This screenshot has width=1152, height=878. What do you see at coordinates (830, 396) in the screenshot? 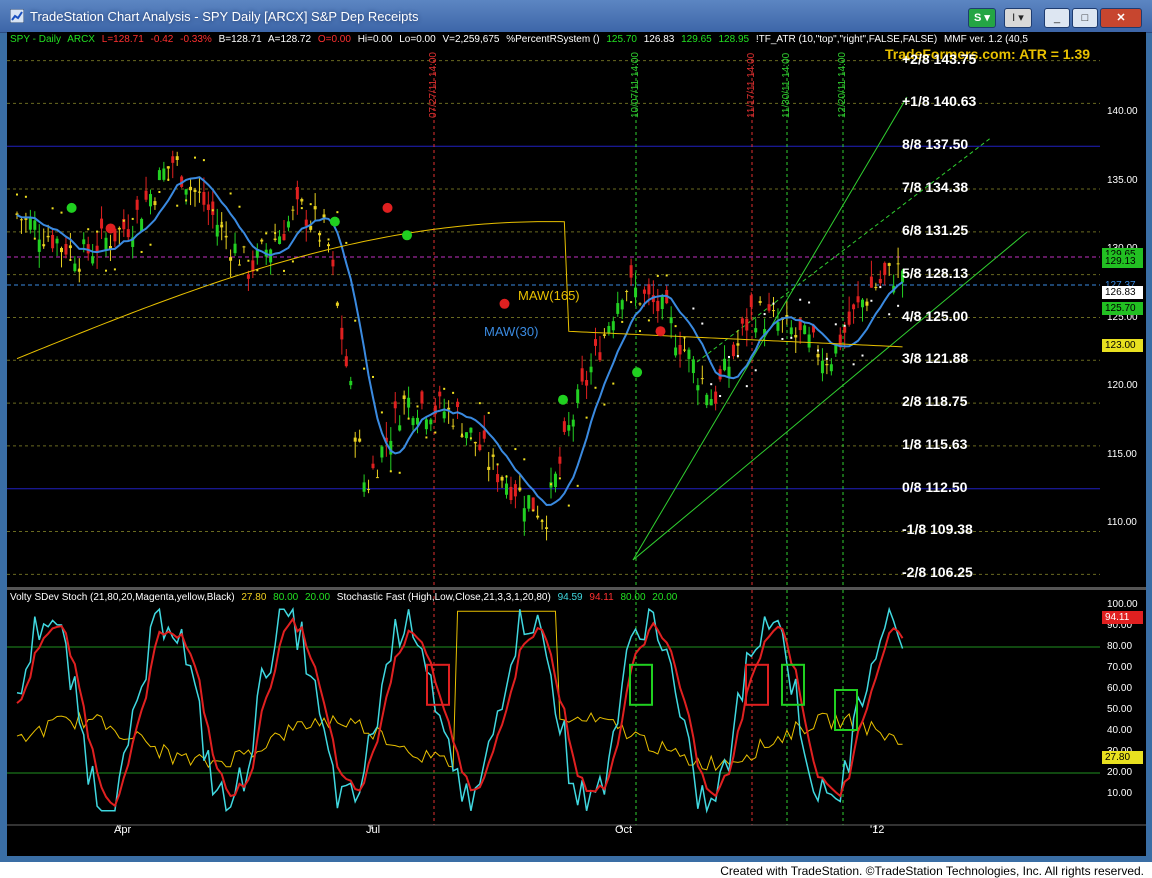
I see `channel-lower-line` at bounding box center [830, 396].